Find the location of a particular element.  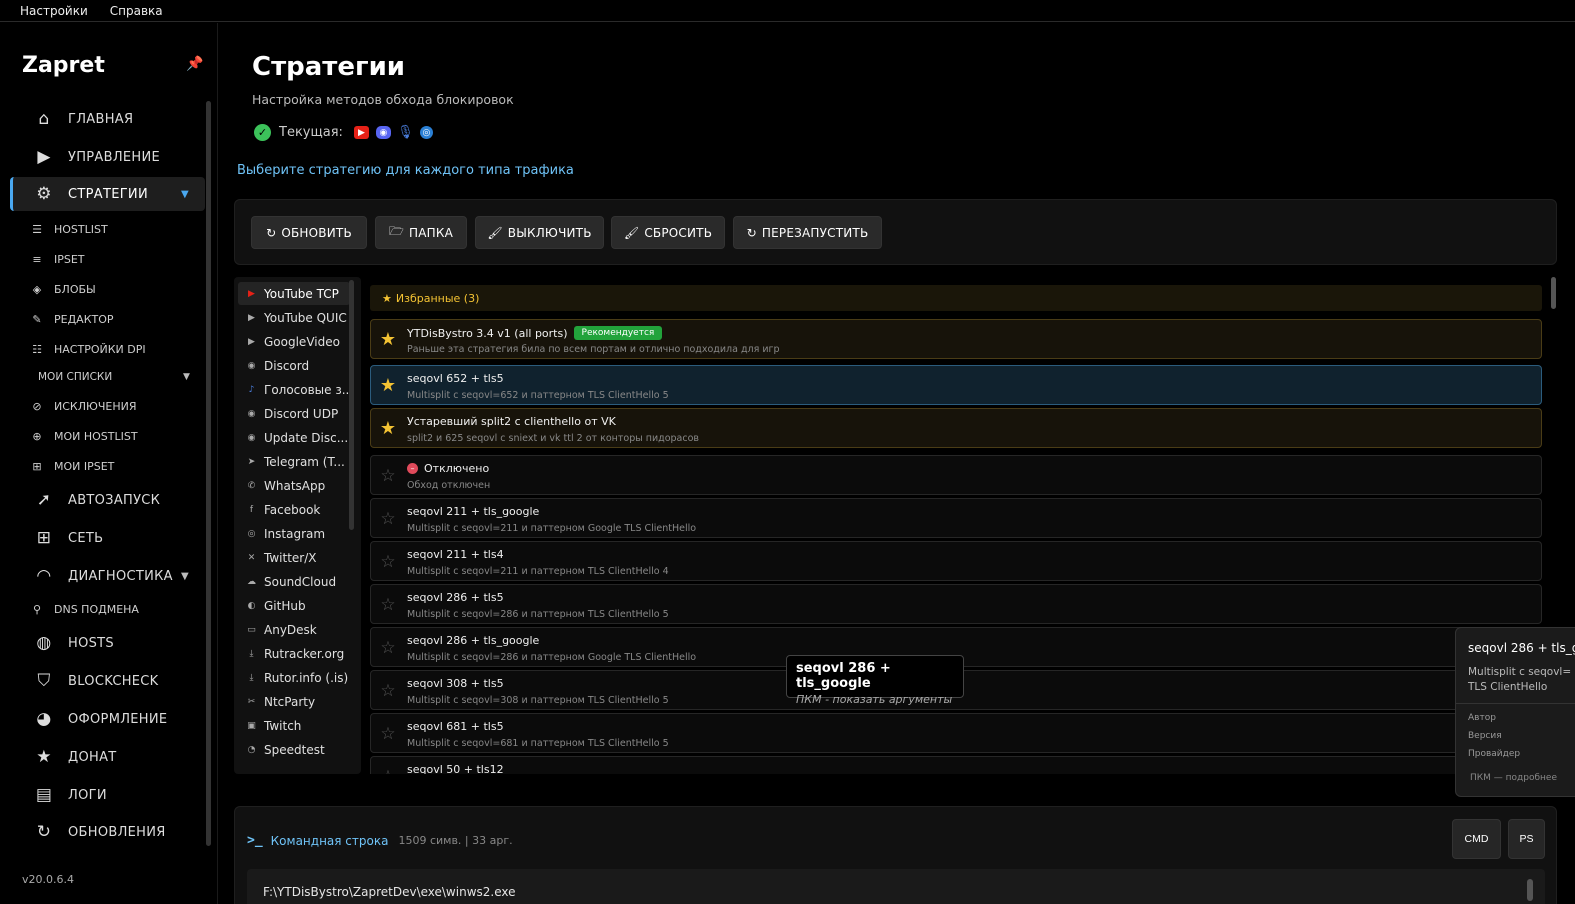

sidebar-item-my-hostlist: ⊕ МОИ HOSTLIST is located at coordinates (83, 436).